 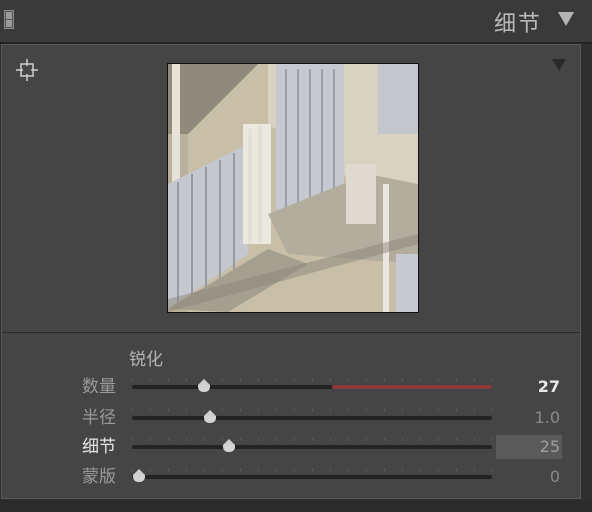 I want to click on slider-row-detail: 细节 25, so click(x=292, y=447).